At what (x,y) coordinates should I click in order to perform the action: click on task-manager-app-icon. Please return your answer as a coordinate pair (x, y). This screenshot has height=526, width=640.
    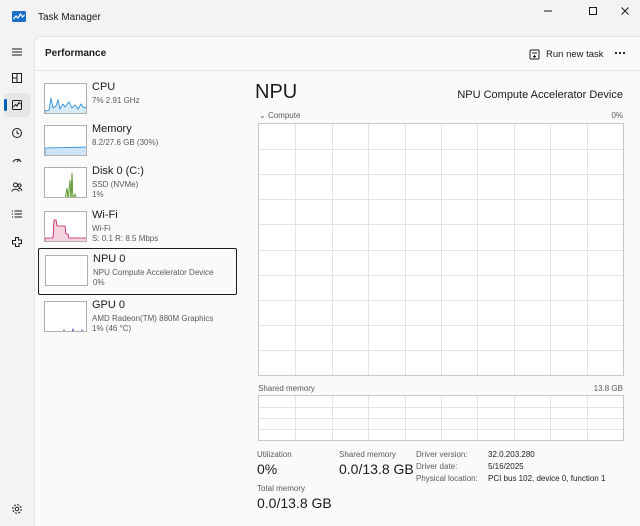
    Looking at the image, I should click on (19, 16).